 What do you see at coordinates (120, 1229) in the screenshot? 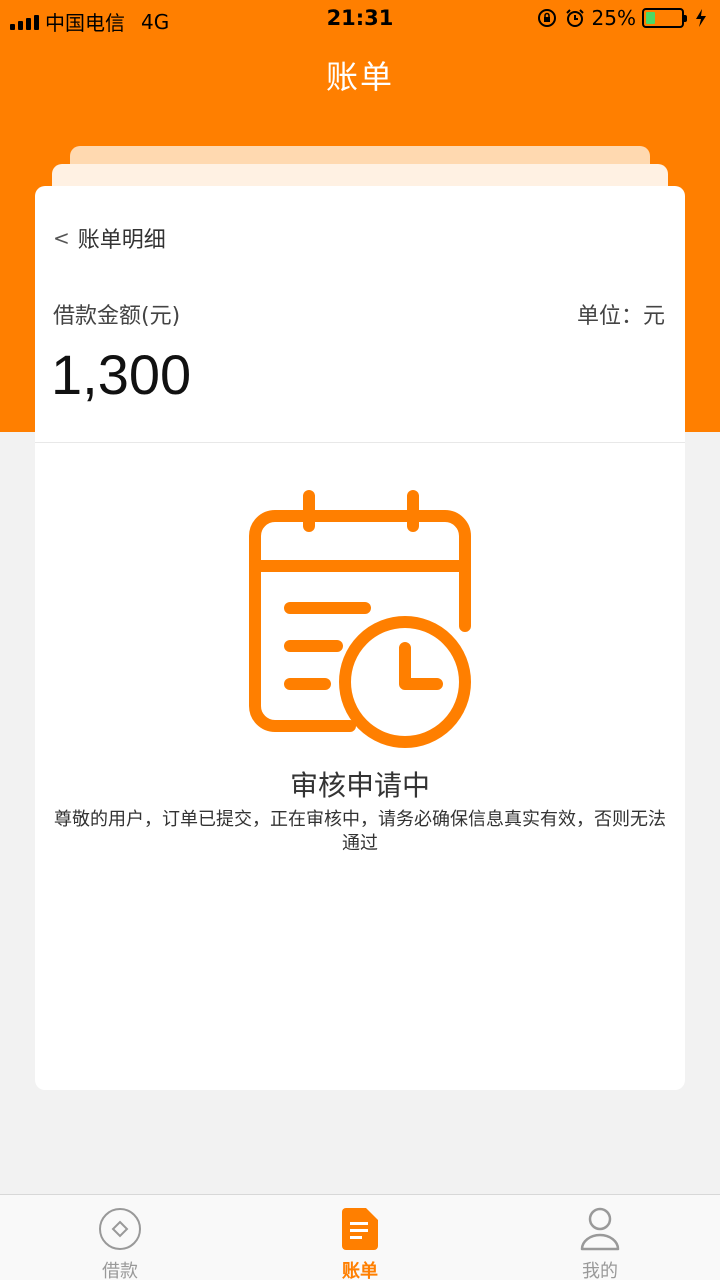
I see `loan-icon` at bounding box center [120, 1229].